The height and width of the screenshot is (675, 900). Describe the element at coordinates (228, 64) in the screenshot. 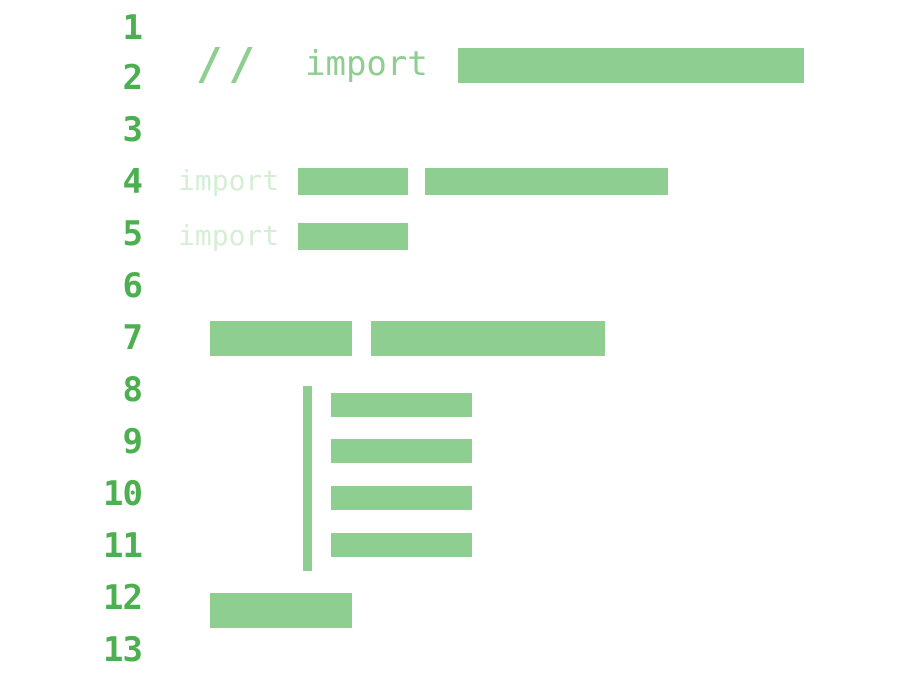

I see `comment-marker: //` at that location.